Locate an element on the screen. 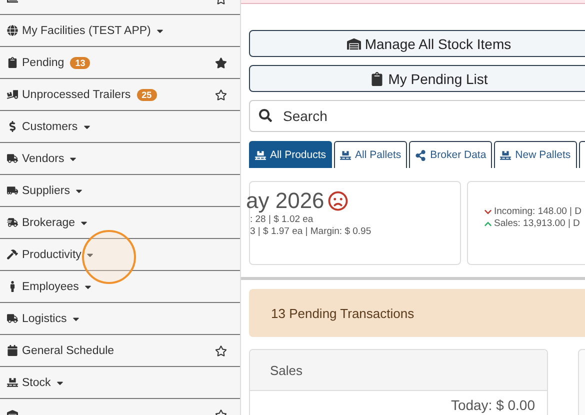 This screenshot has height=415, width=585. sidebar-item: Employees is located at coordinates (120, 287).